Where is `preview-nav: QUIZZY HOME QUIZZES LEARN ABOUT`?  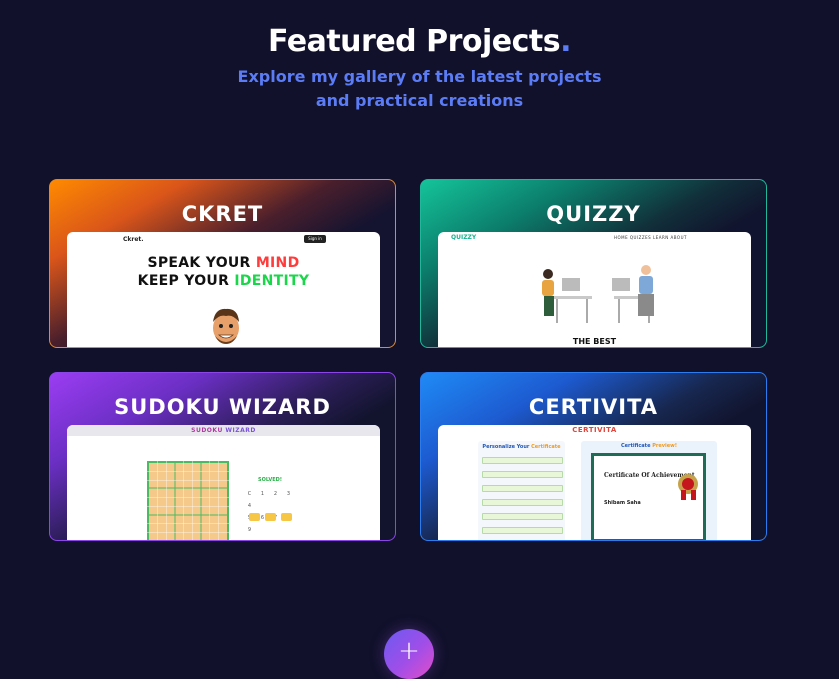 preview-nav: QUIZZY HOME QUIZZES LEARN ABOUT is located at coordinates (594, 237).